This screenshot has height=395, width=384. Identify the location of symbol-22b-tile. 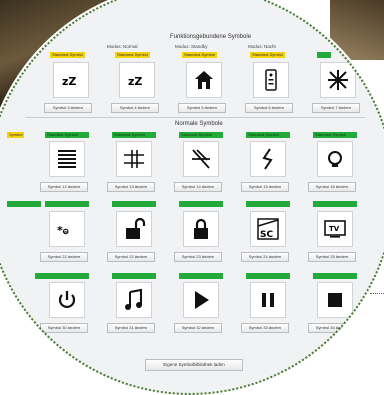
(134, 229).